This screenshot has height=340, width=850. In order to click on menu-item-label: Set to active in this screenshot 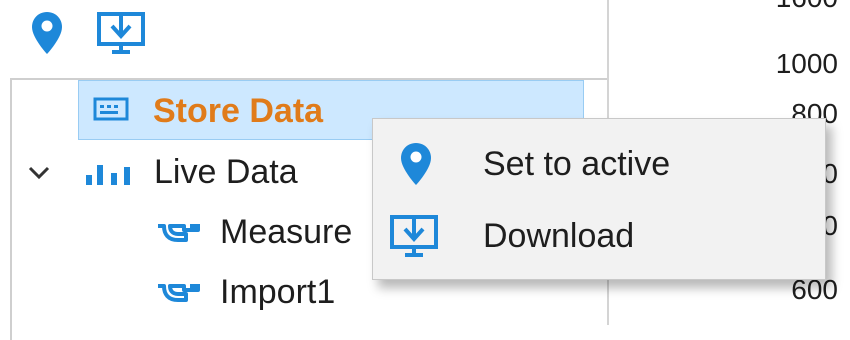, I will do `click(577, 164)`.